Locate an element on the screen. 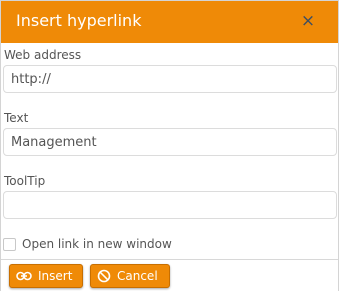  close-icon: × is located at coordinates (308, 21).